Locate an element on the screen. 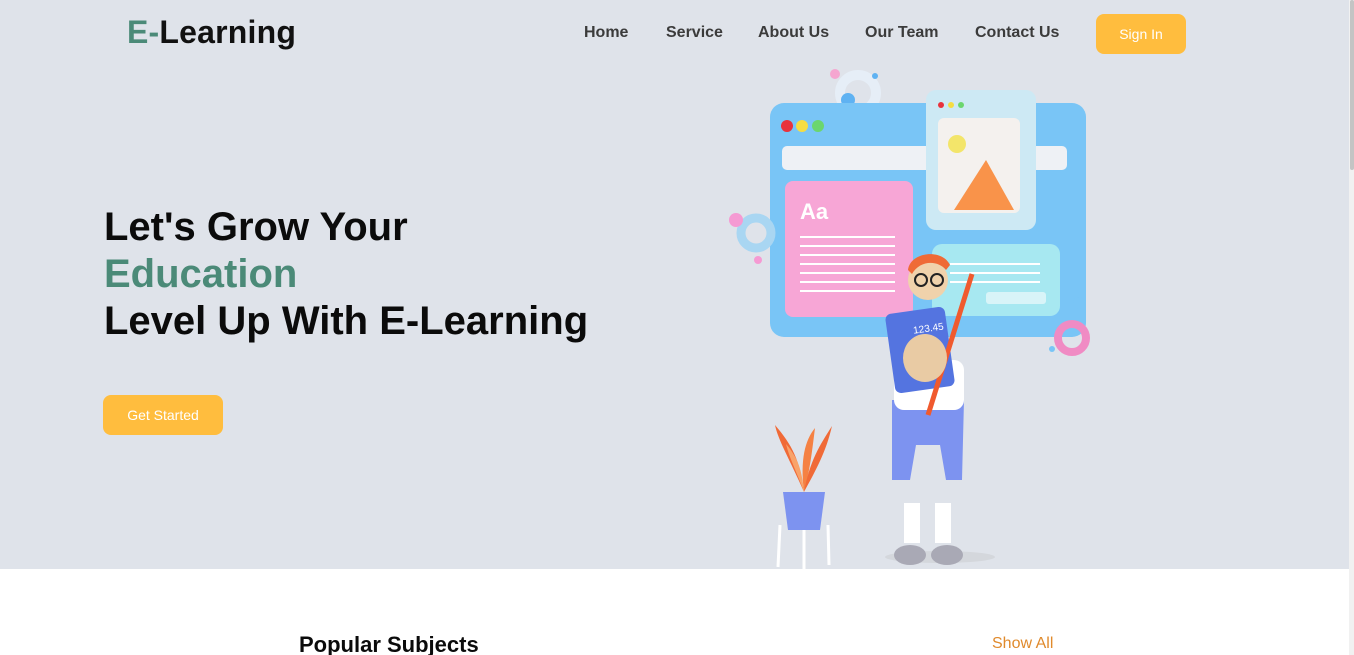 The image size is (1354, 655). nav-service: Service is located at coordinates (694, 33).